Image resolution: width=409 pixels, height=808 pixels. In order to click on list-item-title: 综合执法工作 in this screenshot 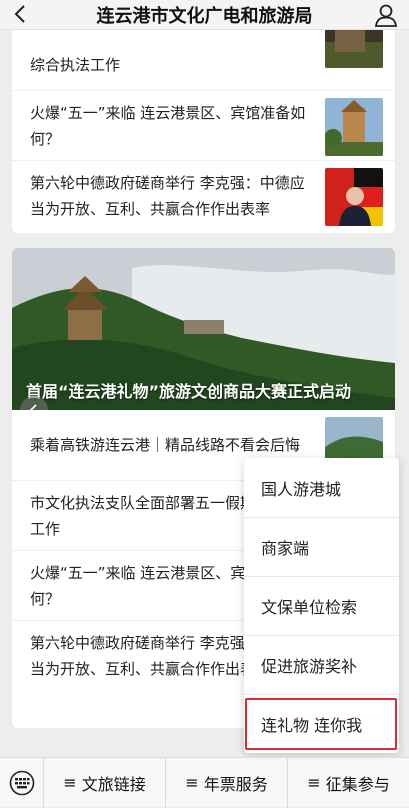, I will do `click(75, 65)`.